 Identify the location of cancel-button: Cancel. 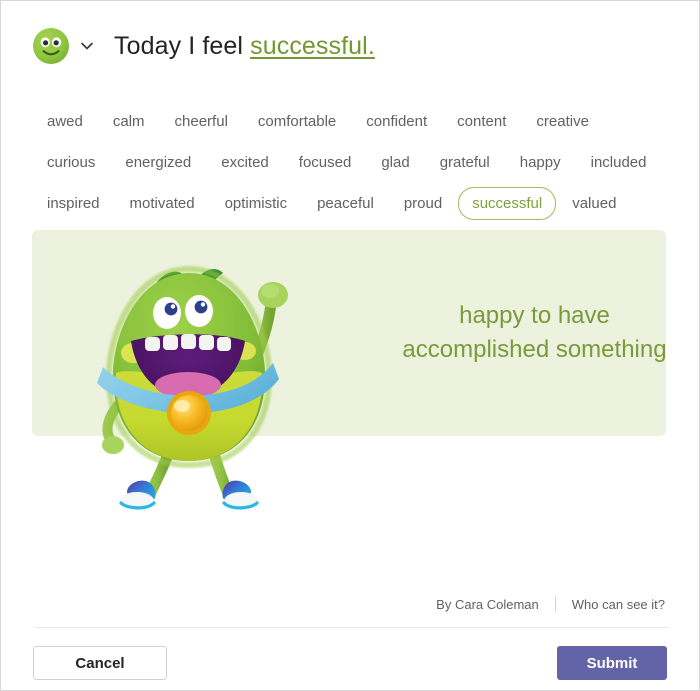
(100, 663).